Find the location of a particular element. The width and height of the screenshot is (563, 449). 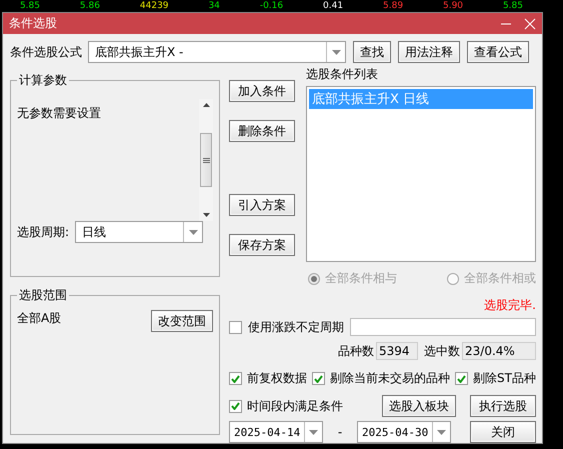

change-range-button: 改变范围 is located at coordinates (182, 321).